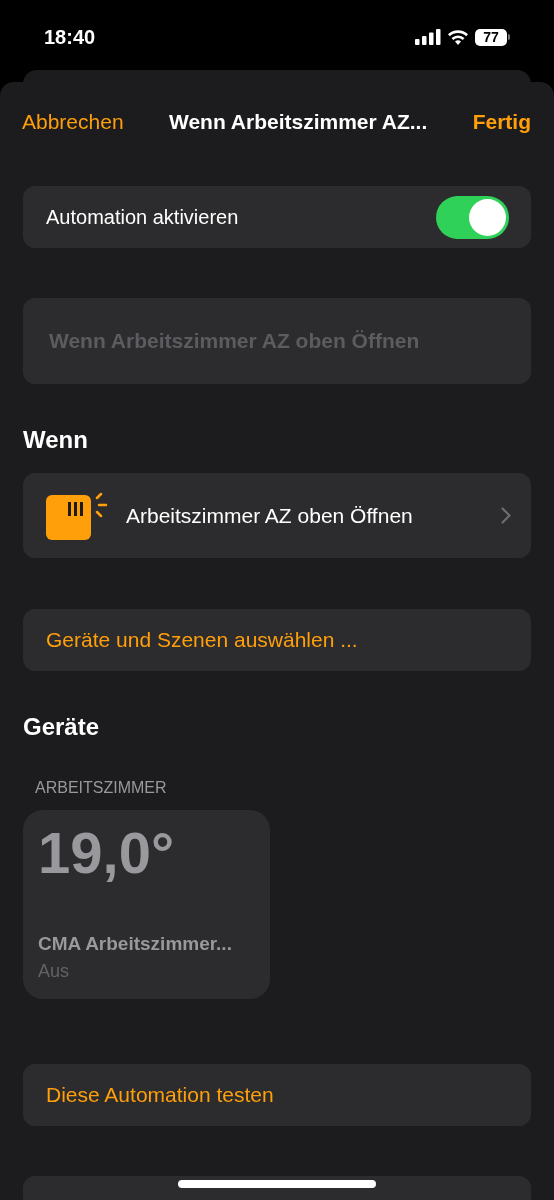  What do you see at coordinates (492, 37) in the screenshot?
I see `battery-icon: 77` at bounding box center [492, 37].